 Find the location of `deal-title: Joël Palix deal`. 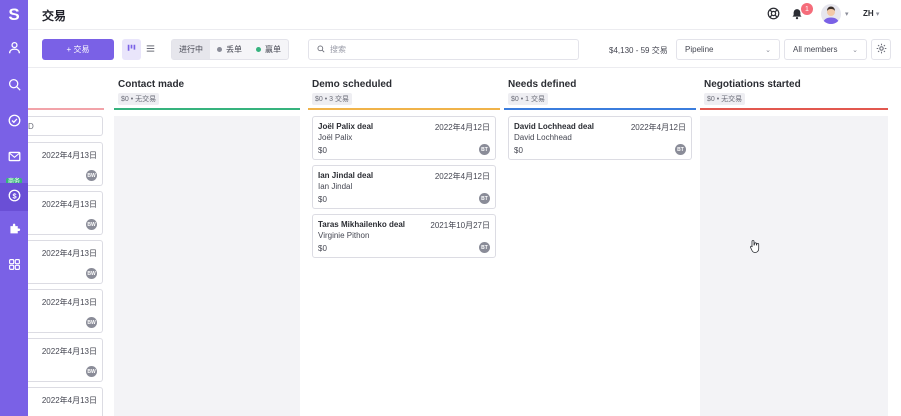

deal-title: Joël Palix deal is located at coordinates (346, 126).